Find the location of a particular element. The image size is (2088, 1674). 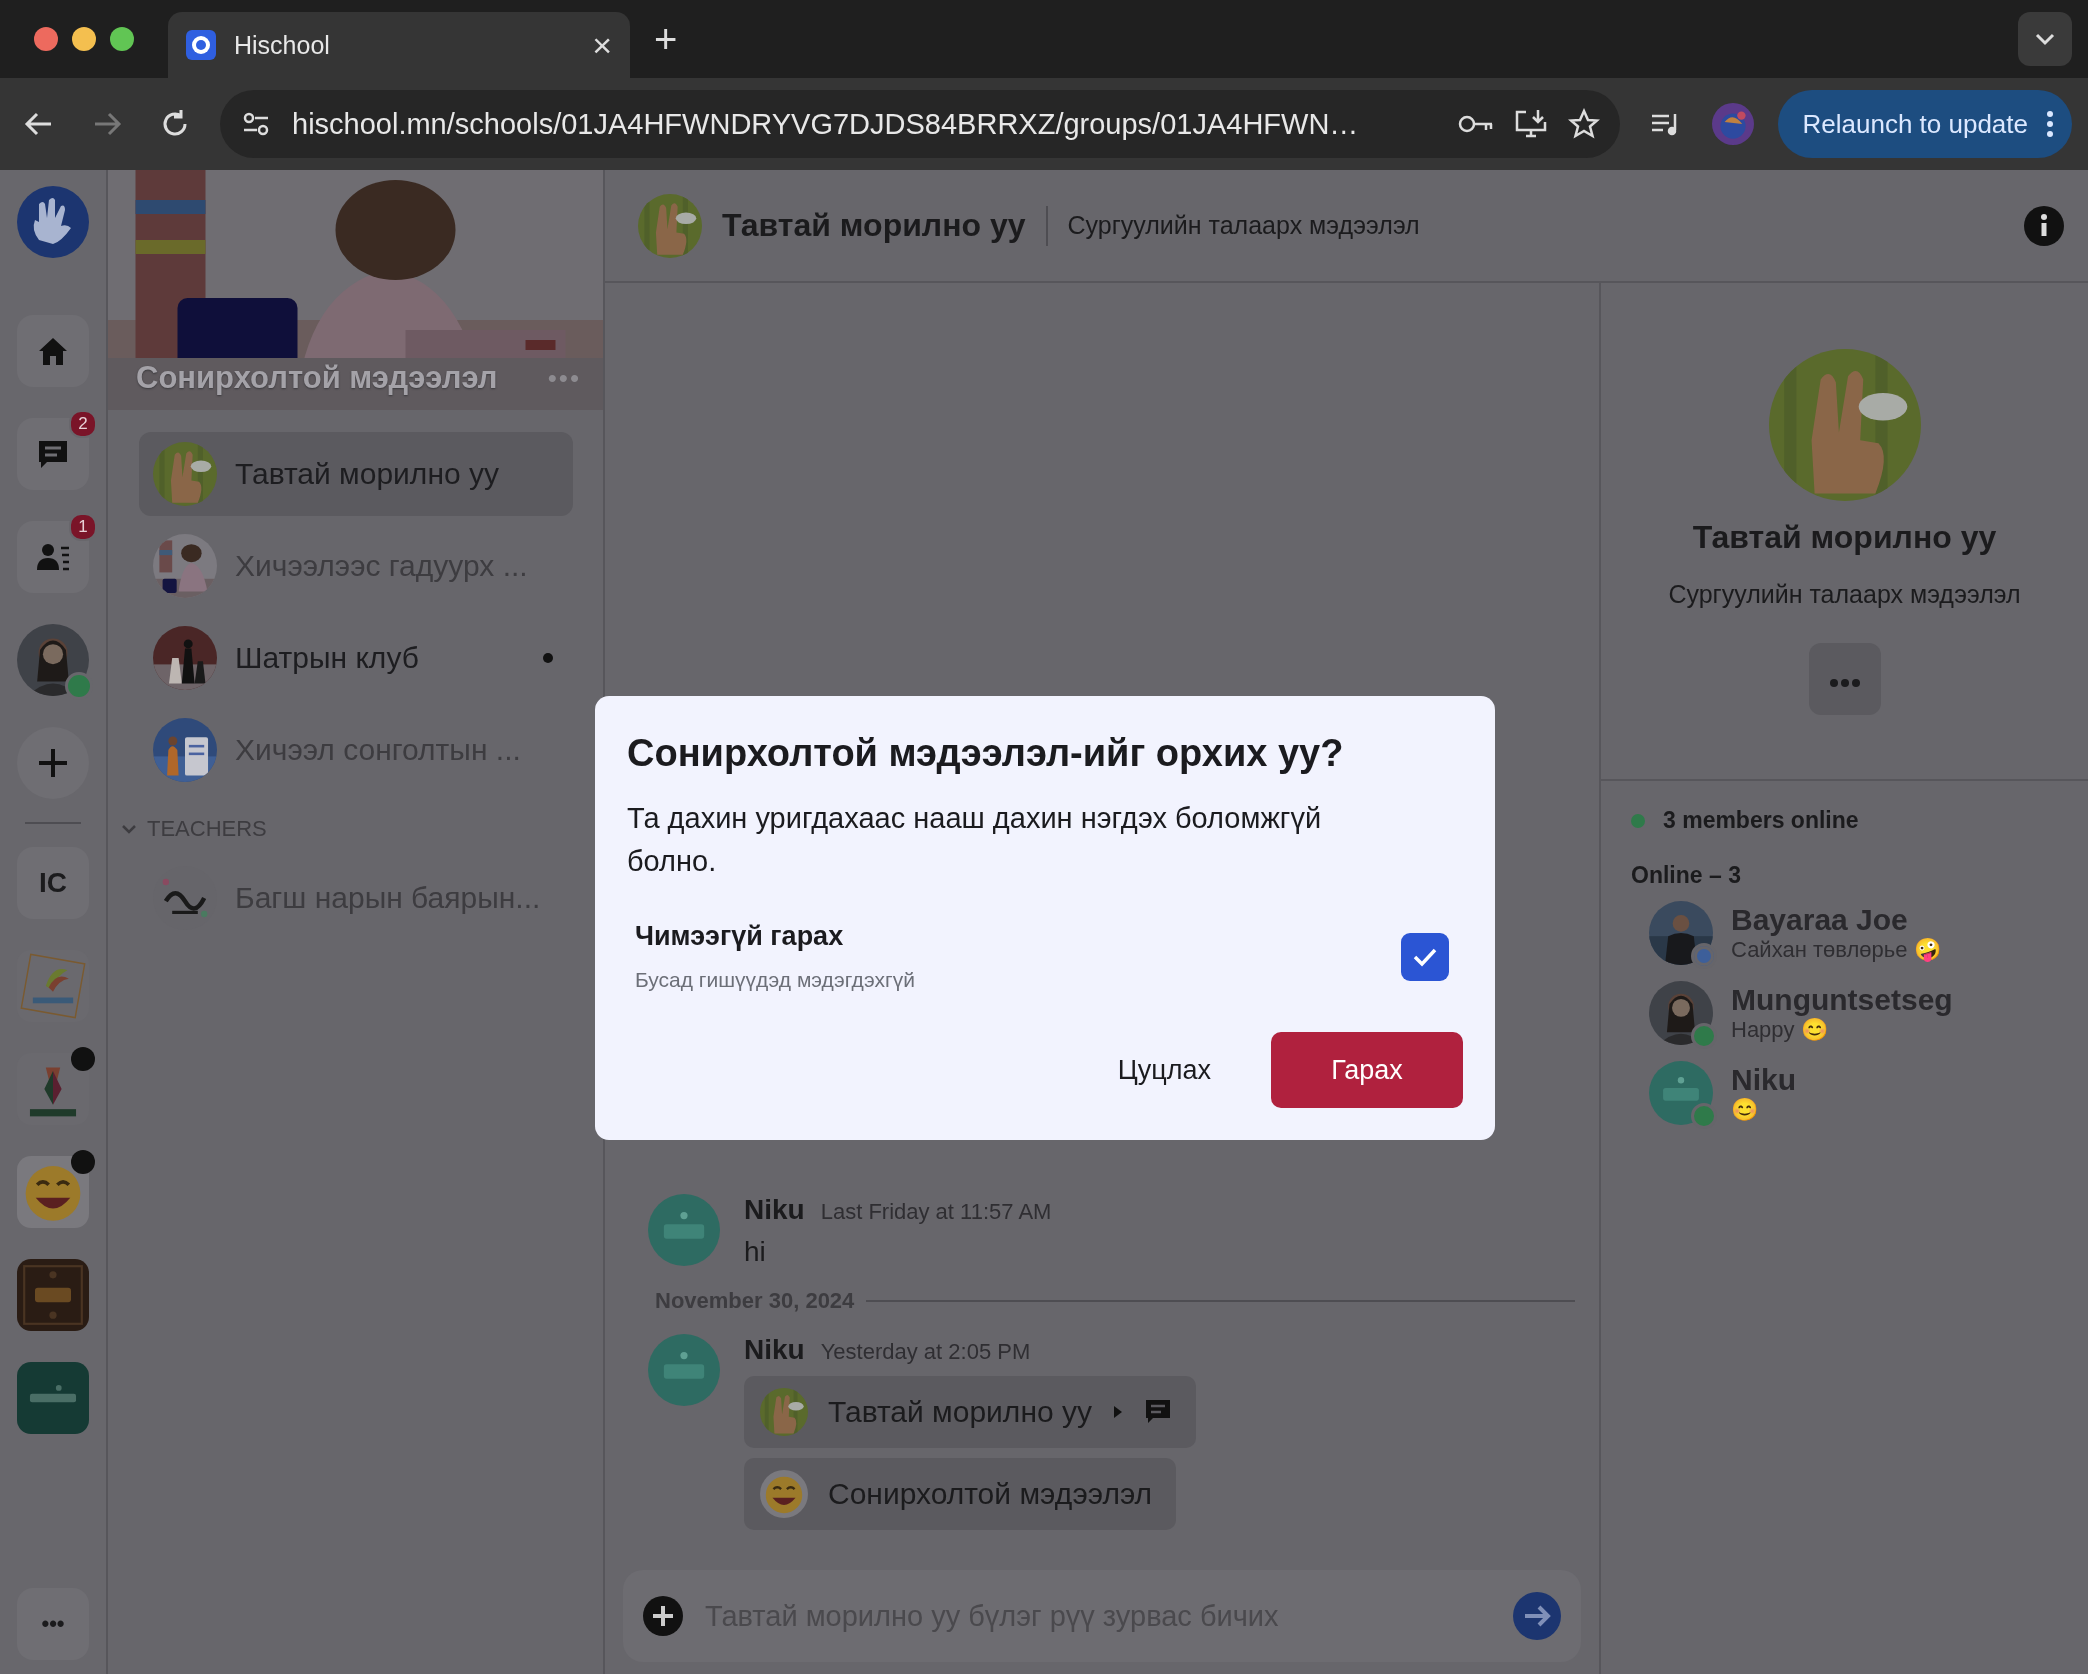

checkmark-icon is located at coordinates (1425, 956).